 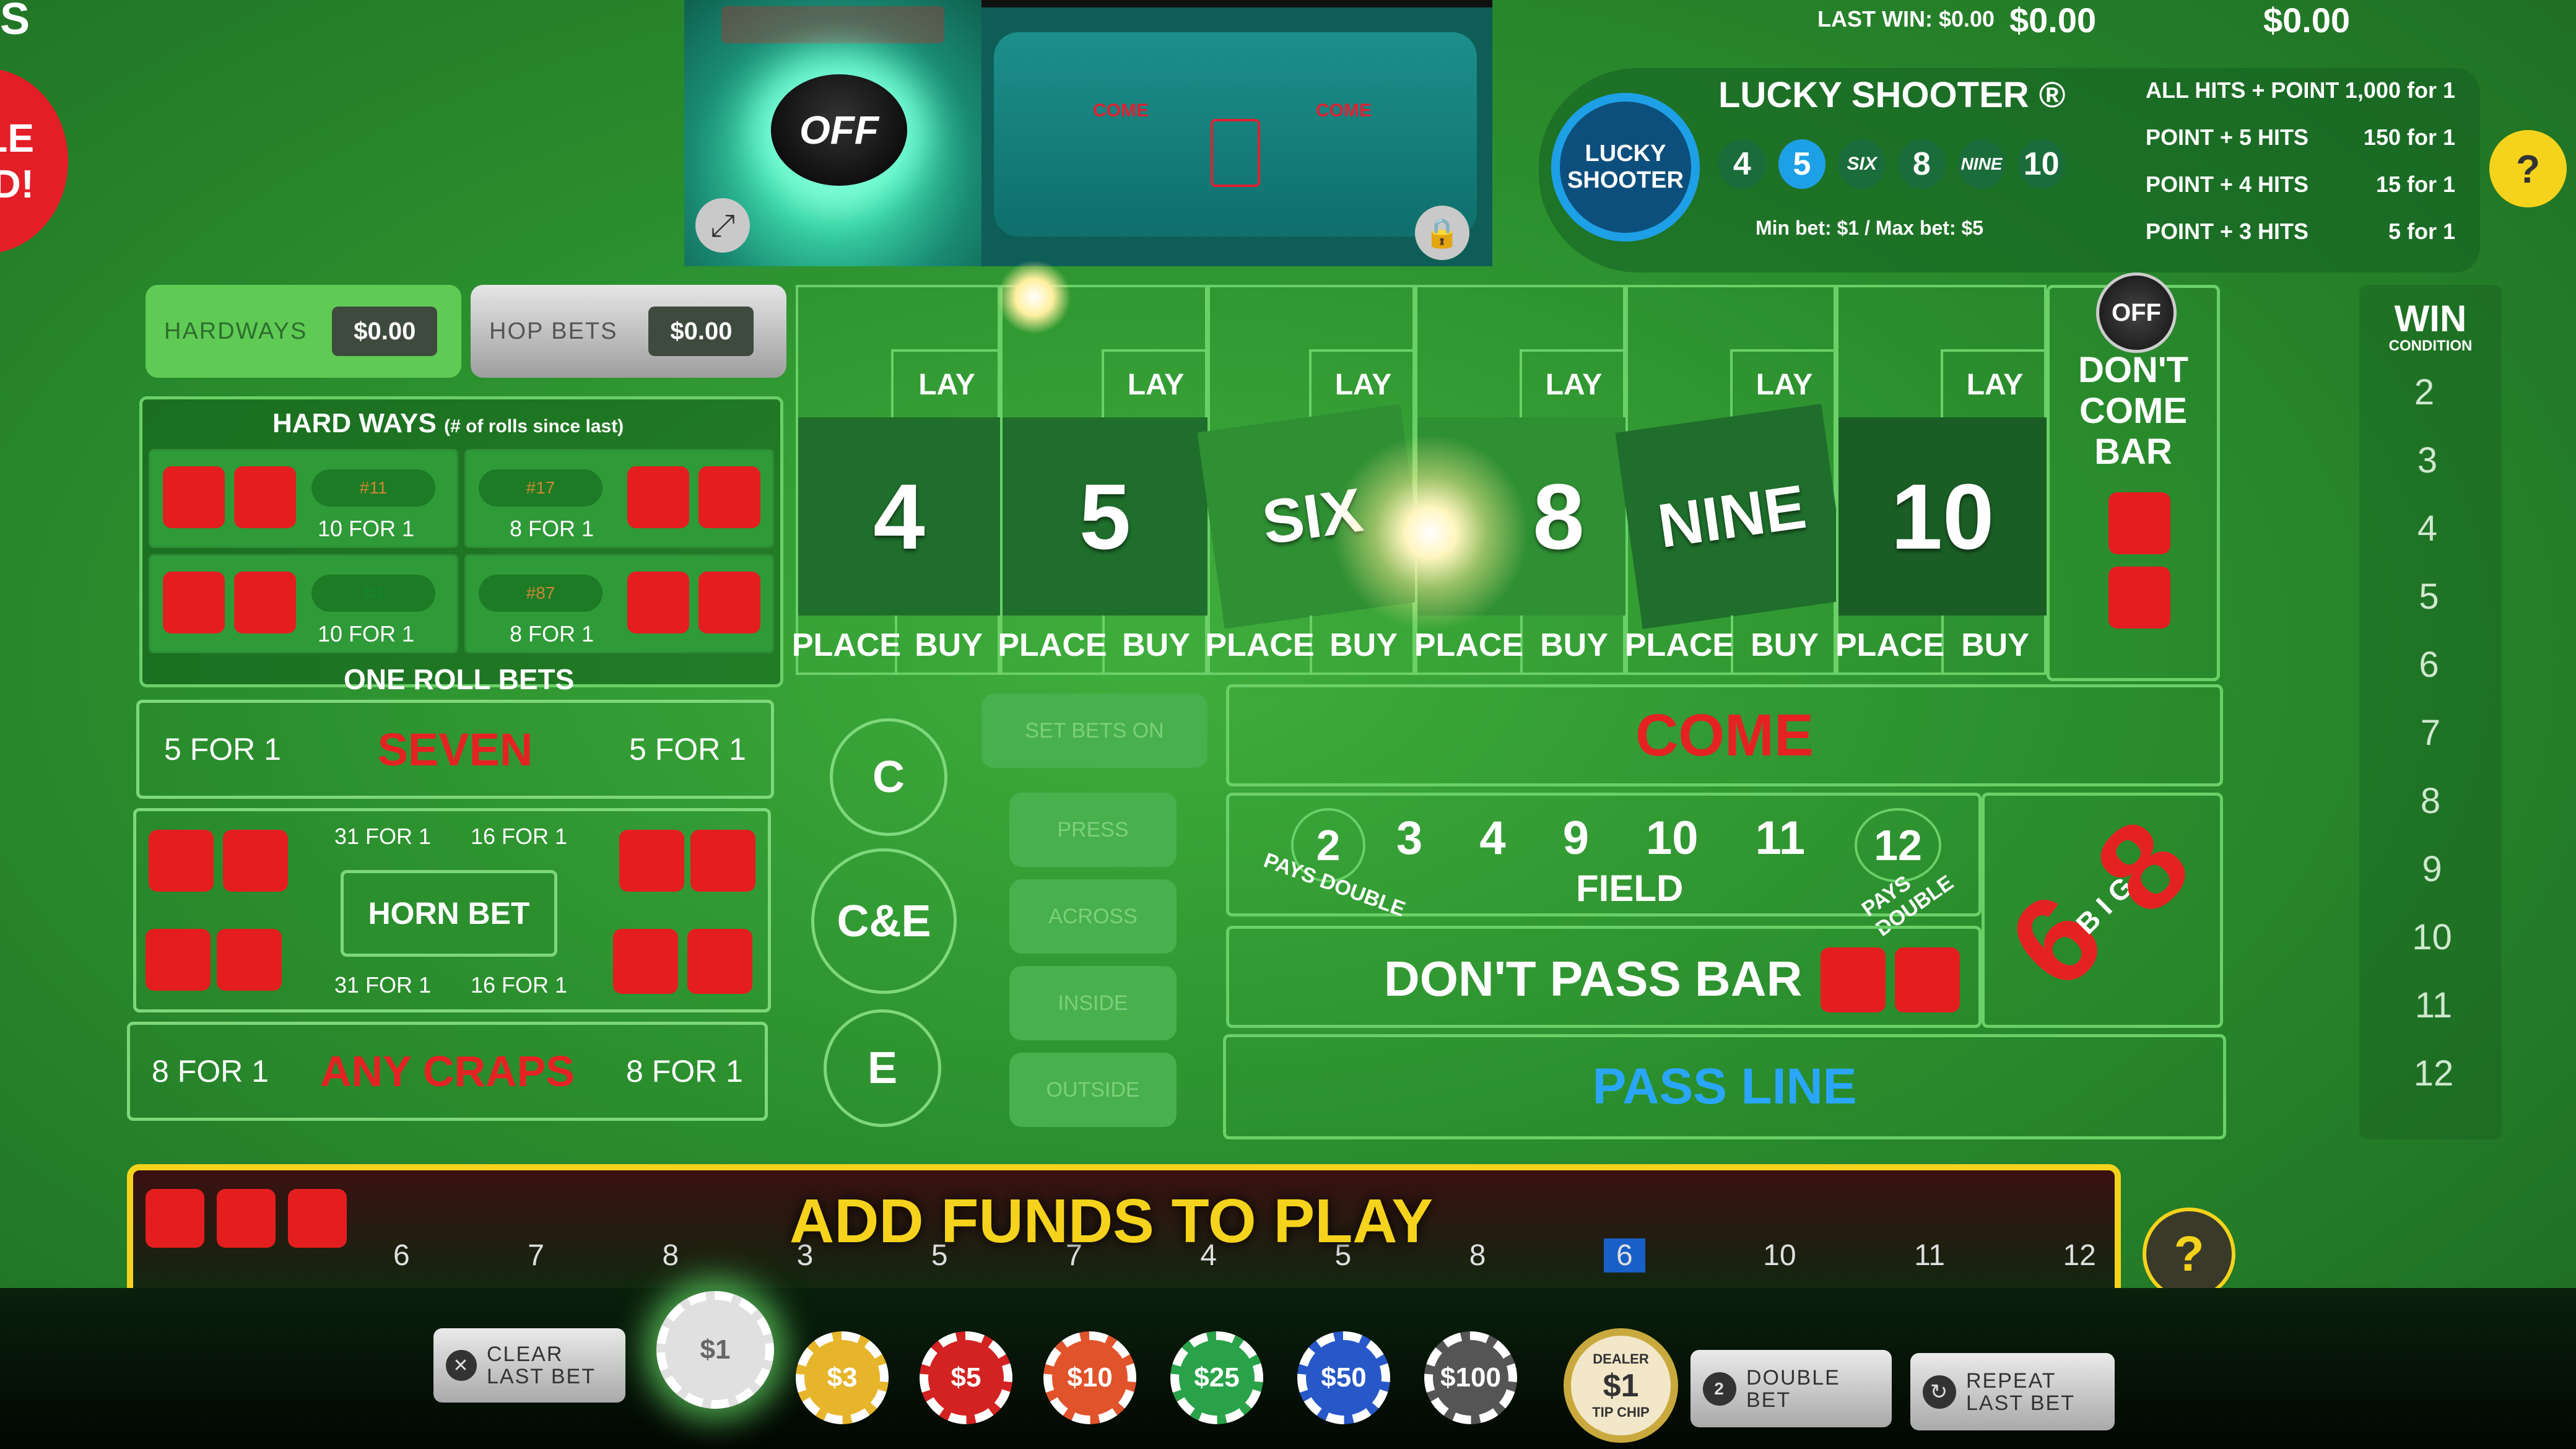 I want to click on lens-flare-small, so click(x=1034, y=297).